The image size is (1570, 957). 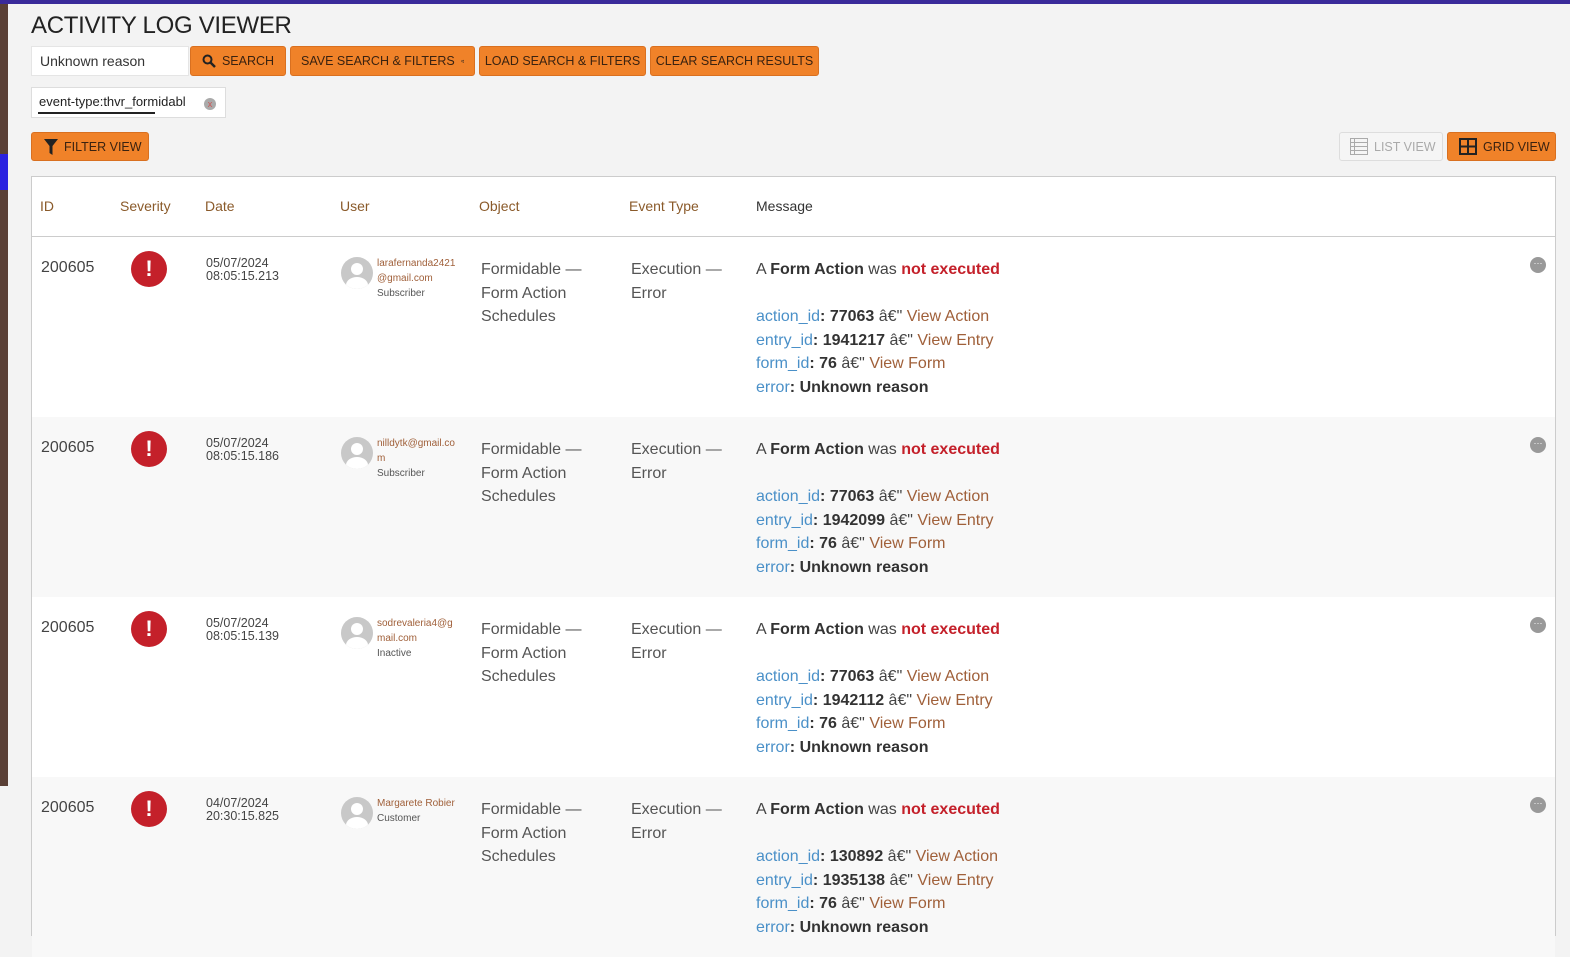 I want to click on message-text: Unknown reason, so click(x=864, y=567).